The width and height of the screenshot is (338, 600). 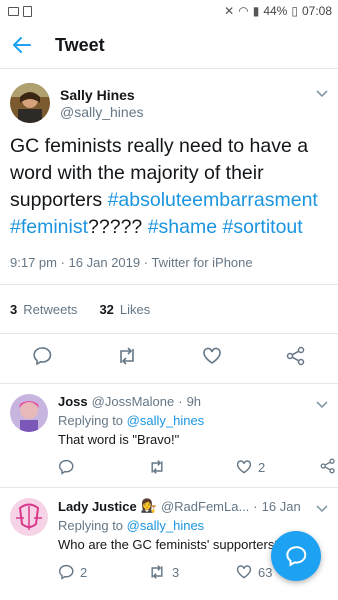 I want to click on retweets-count: 3, so click(x=14, y=309).